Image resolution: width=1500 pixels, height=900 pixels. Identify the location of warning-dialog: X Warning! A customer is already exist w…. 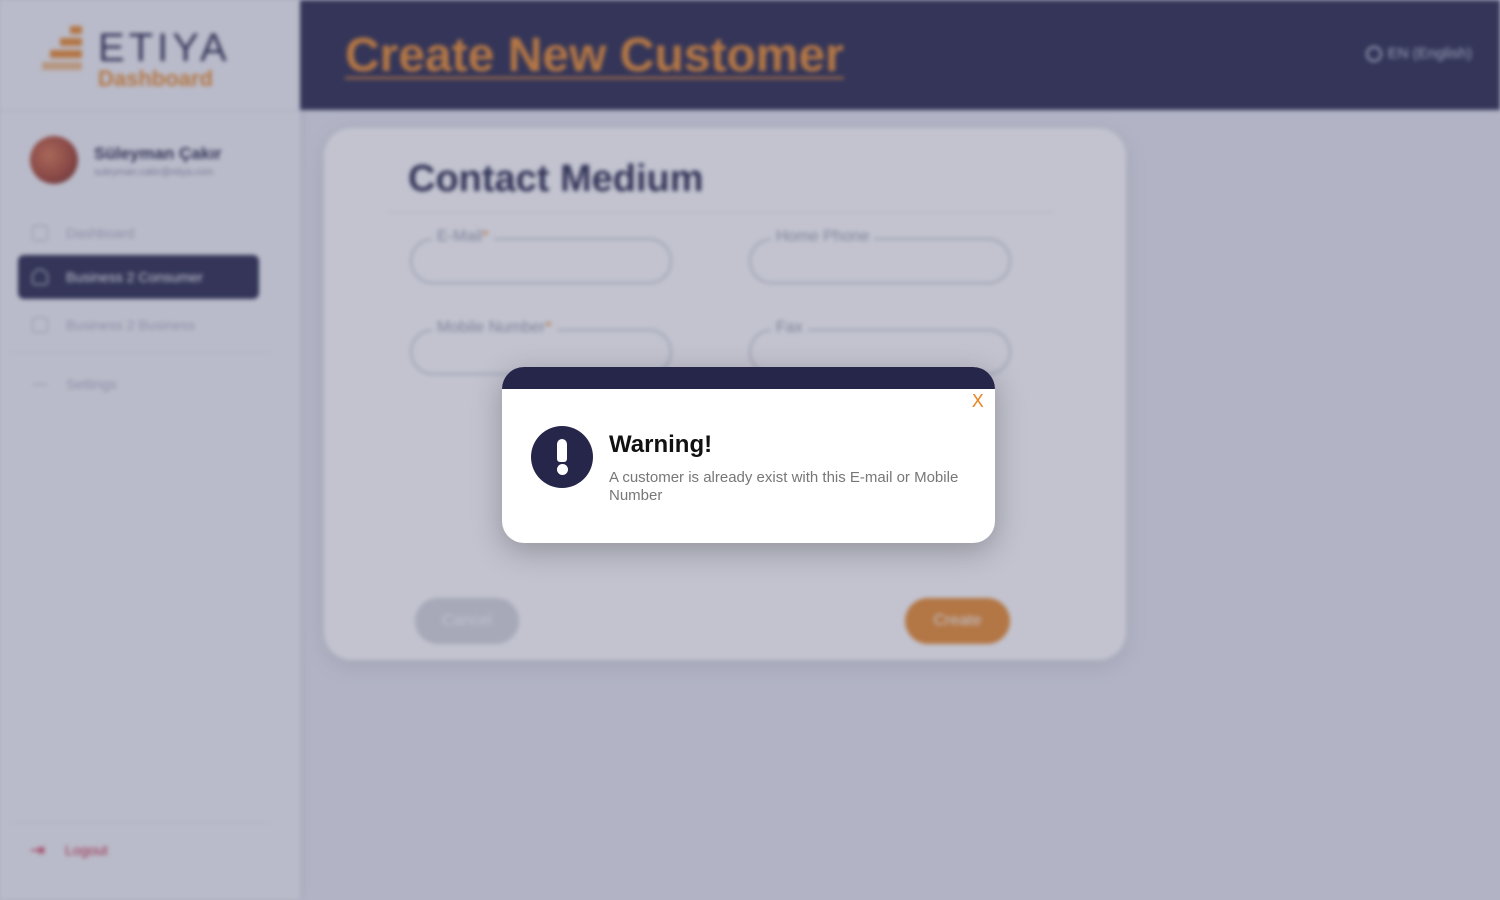
(748, 455).